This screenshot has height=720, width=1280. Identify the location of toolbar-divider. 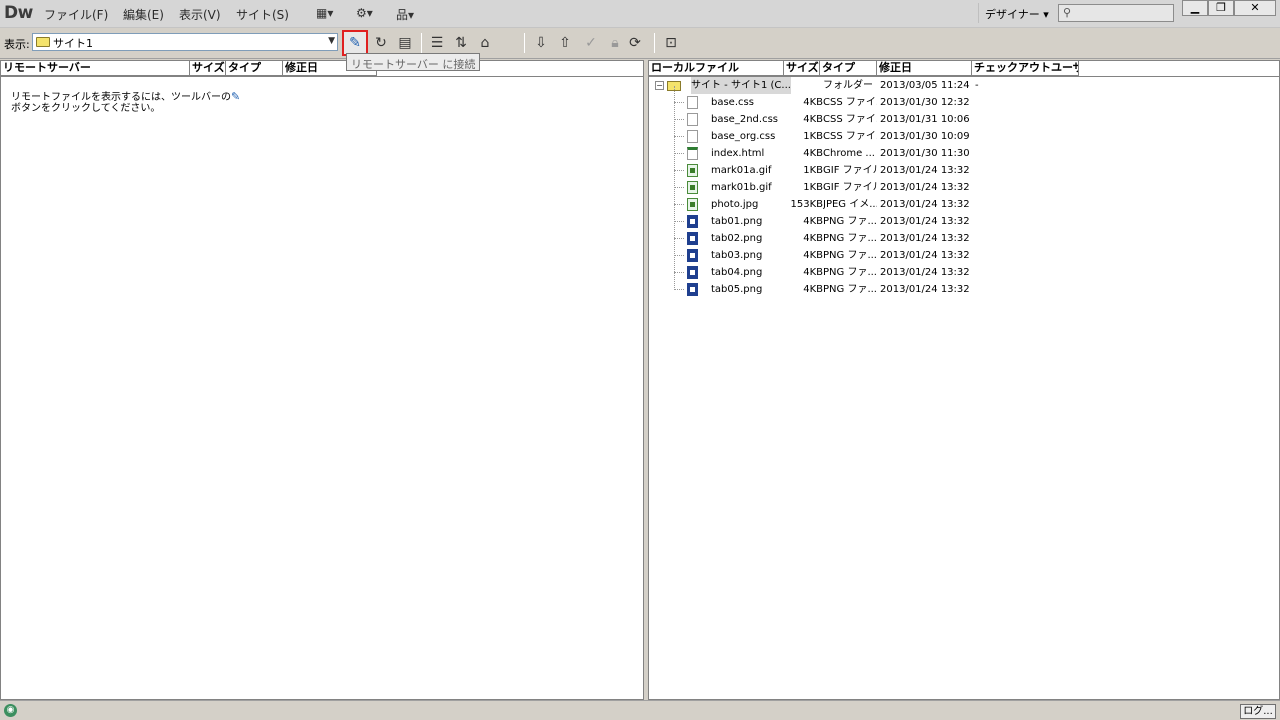
(654, 43).